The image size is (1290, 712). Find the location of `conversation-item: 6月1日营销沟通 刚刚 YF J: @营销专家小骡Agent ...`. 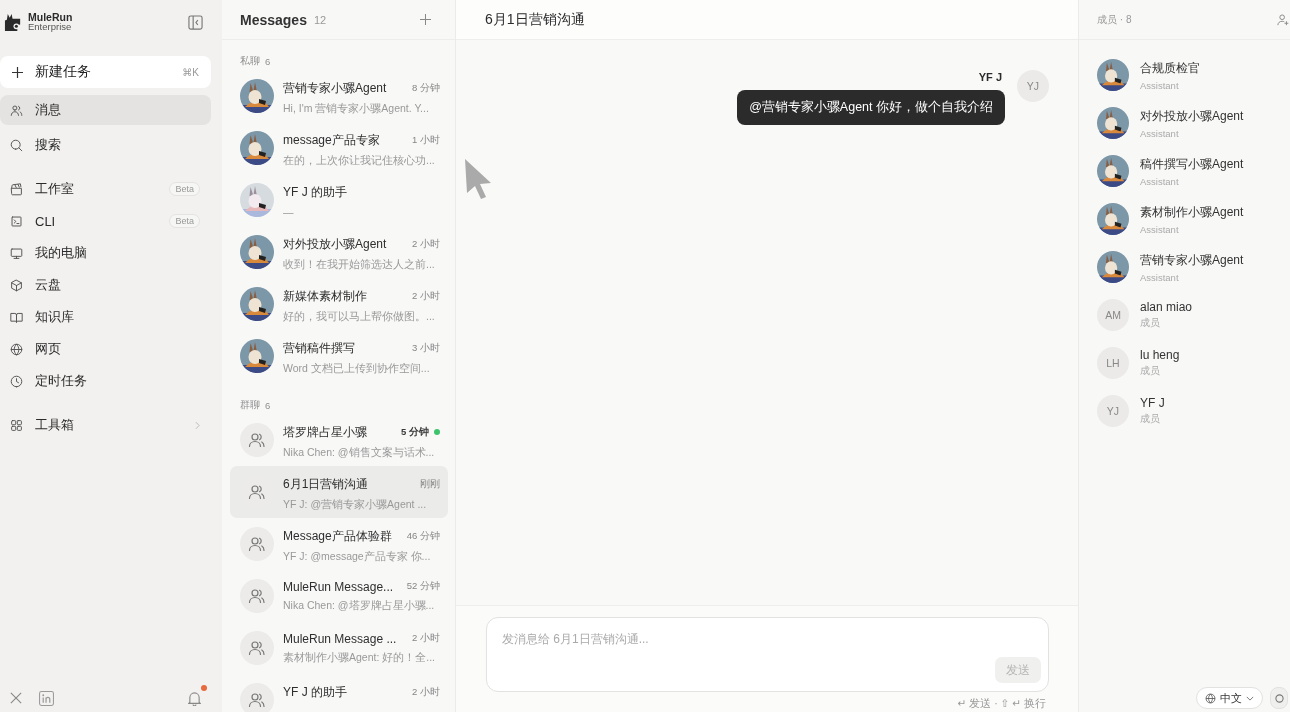

conversation-item: 6月1日营销沟通 刚刚 YF J: @营销专家小骡Agent ... is located at coordinates (339, 492).